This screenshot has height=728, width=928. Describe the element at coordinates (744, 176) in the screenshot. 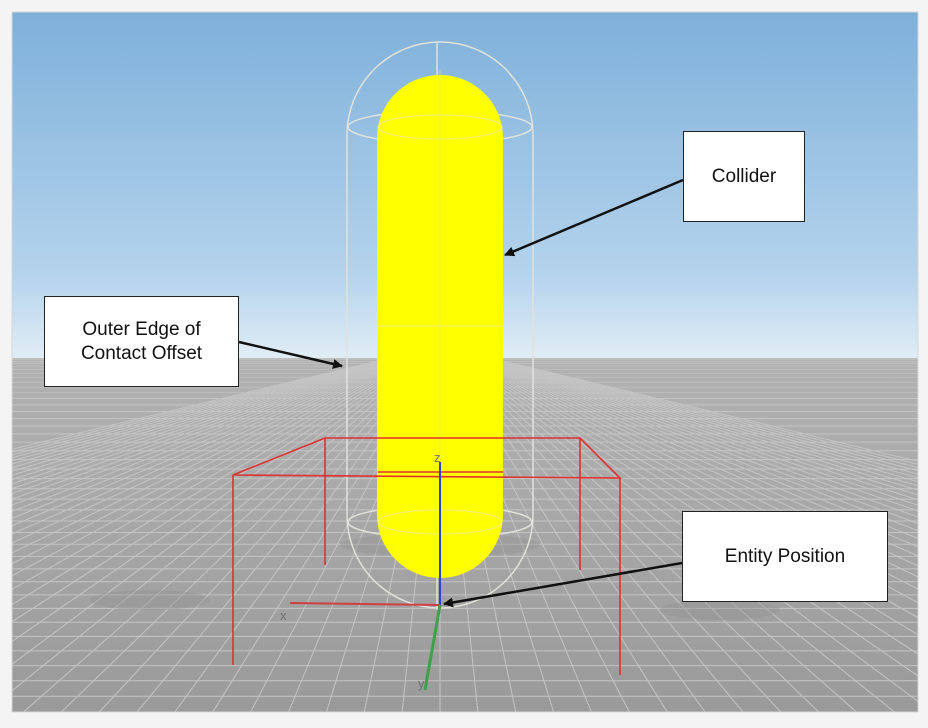

I see `collider-callout: Collider` at that location.